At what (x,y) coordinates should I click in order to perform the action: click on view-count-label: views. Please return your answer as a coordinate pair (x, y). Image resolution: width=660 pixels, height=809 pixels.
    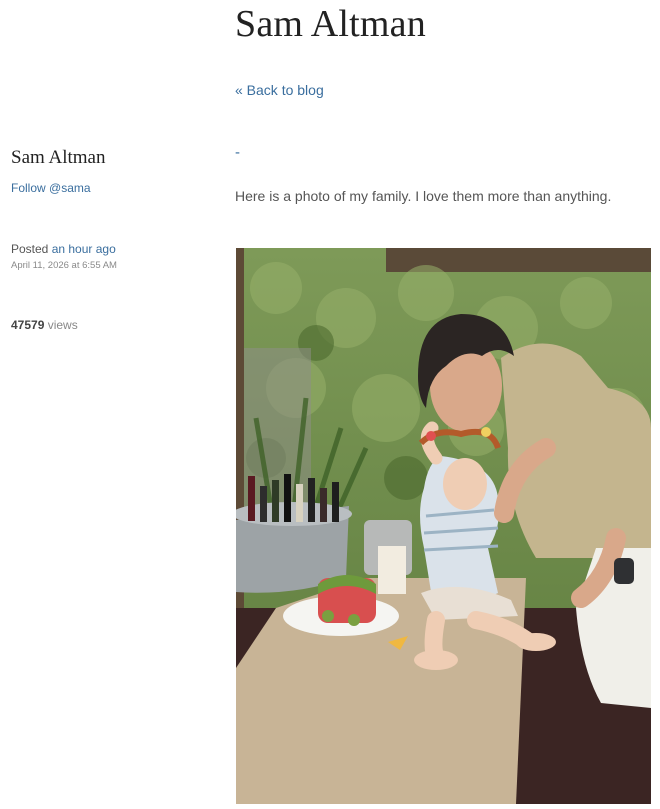
    Looking at the image, I should click on (62, 325).